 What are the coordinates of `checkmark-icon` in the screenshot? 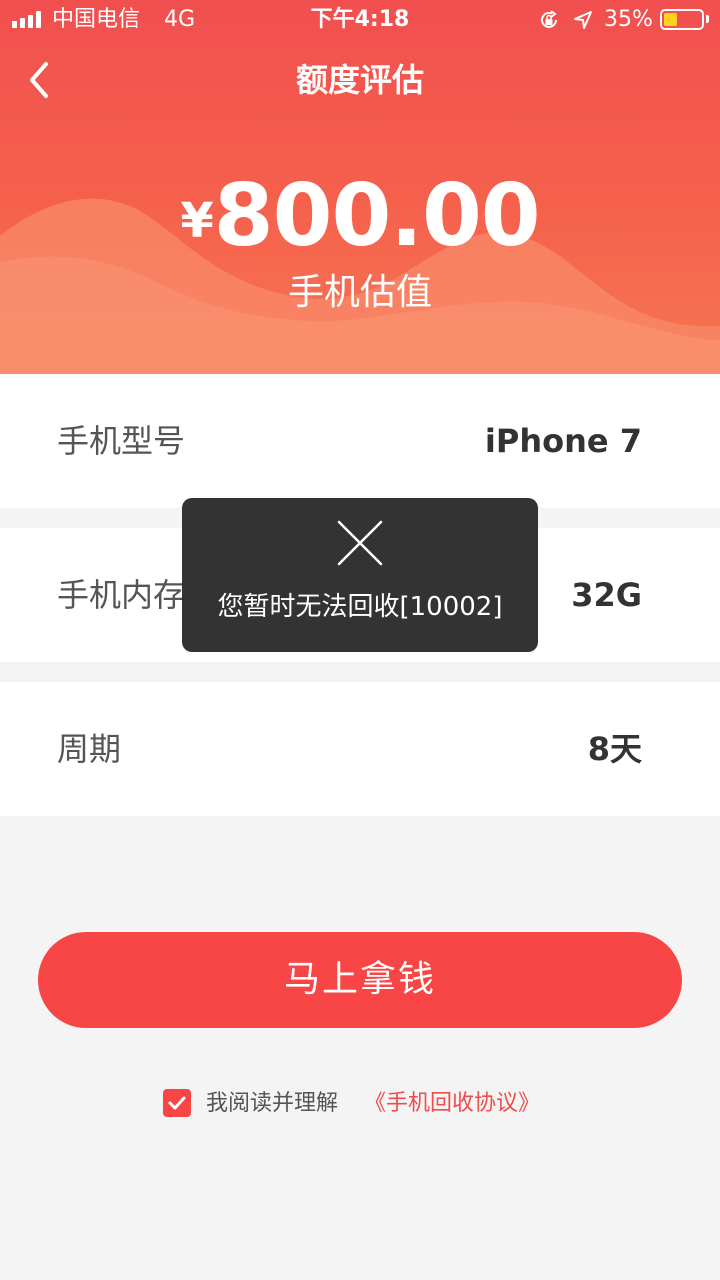 It's located at (177, 1103).